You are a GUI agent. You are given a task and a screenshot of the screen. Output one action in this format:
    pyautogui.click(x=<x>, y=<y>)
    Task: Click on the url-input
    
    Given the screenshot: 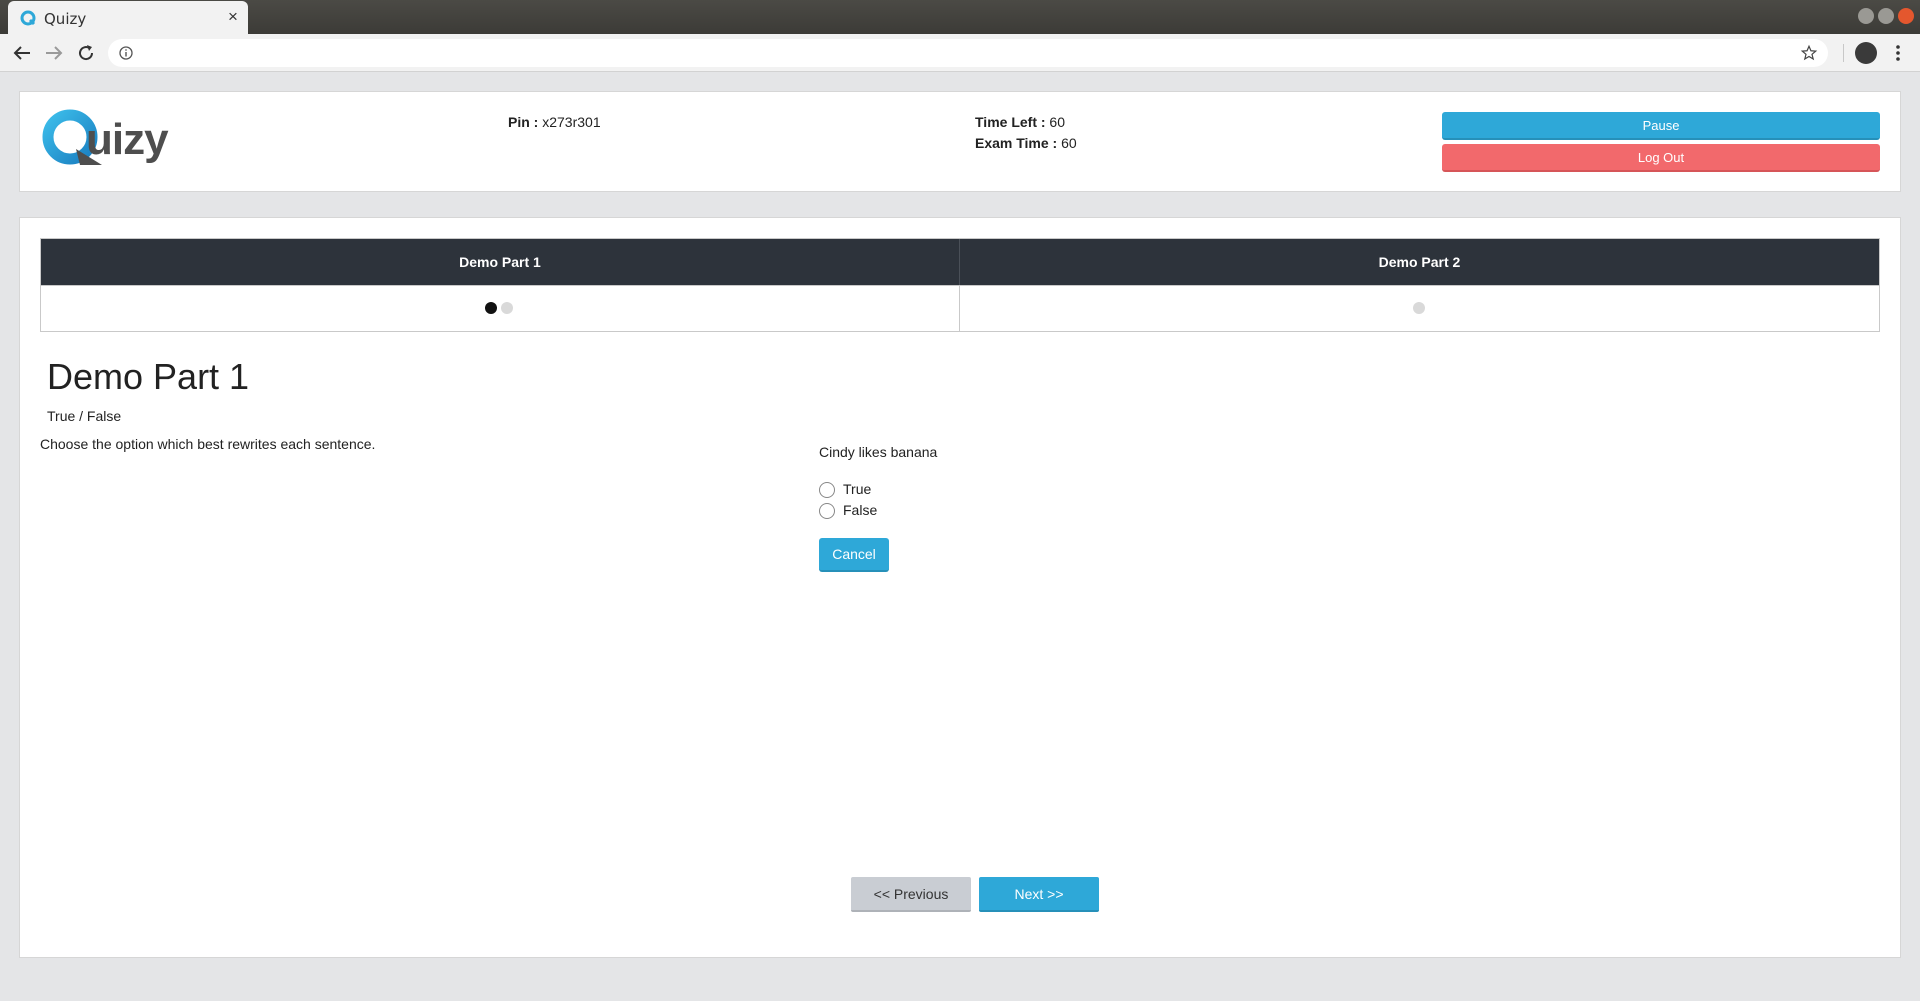 What is the action you would take?
    pyautogui.click(x=944, y=53)
    